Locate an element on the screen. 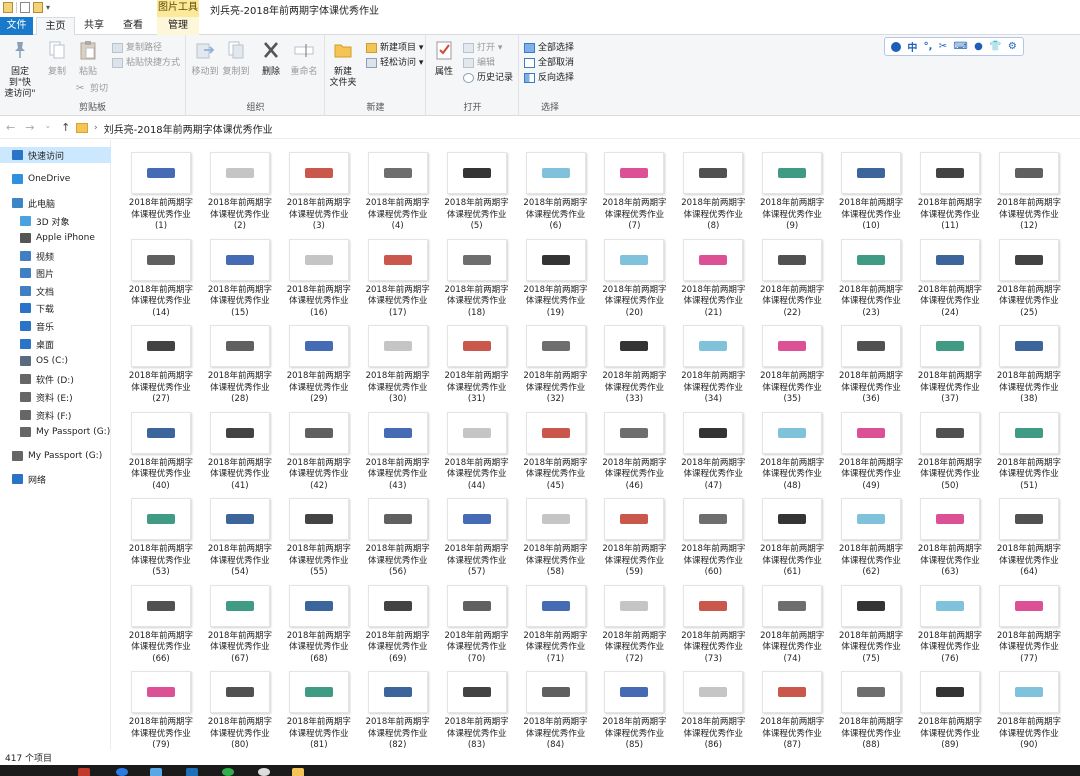 The width and height of the screenshot is (1080, 776). file-item: 2018年前两期字 体课程优秀作业 (37) is located at coordinates (950, 359).